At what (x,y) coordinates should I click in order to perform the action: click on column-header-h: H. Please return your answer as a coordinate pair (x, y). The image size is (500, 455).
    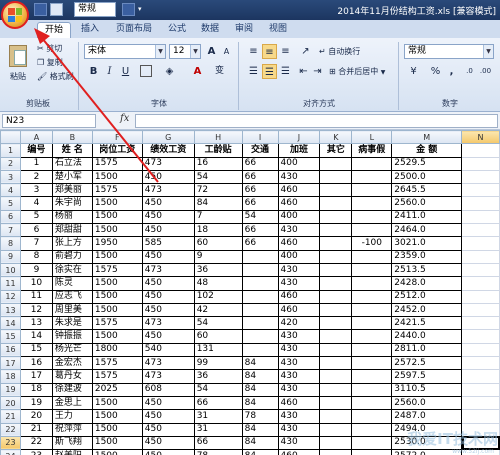
    Looking at the image, I should click on (218, 137).